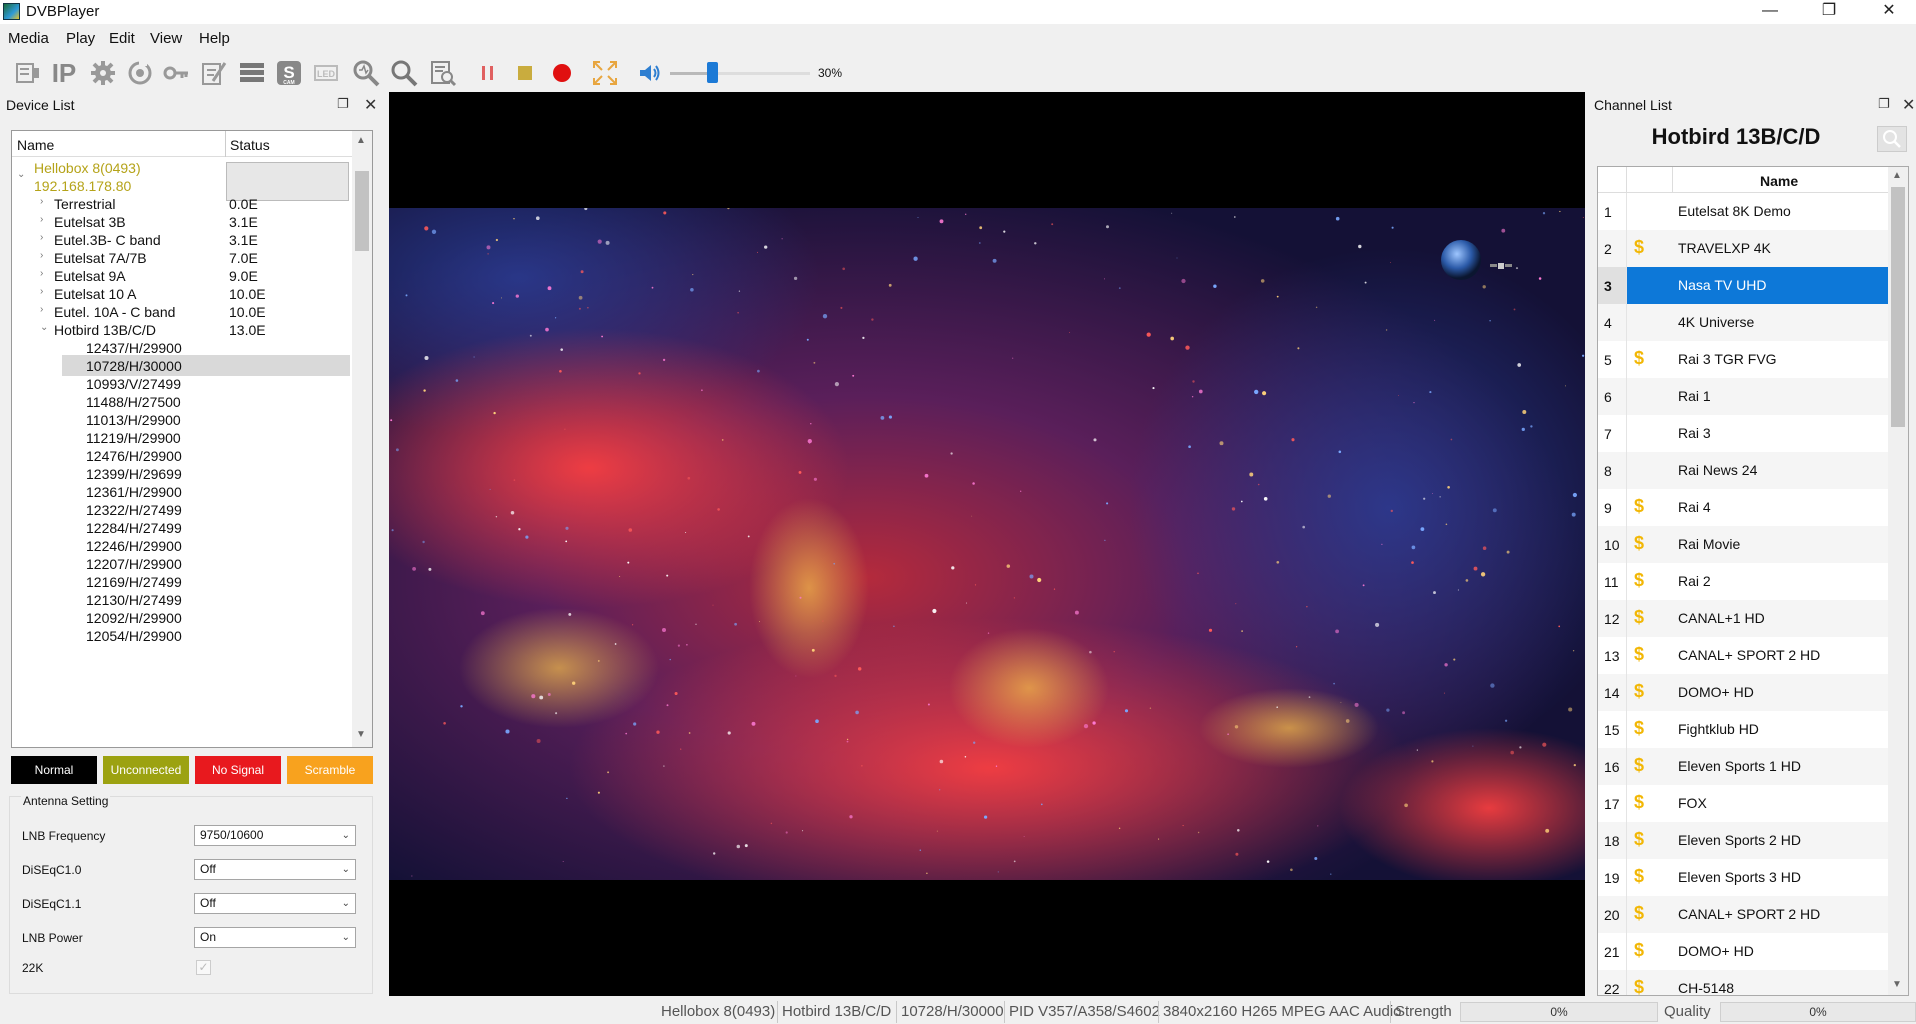 The height and width of the screenshot is (1024, 1916). I want to click on settings-gear-icon, so click(103, 73).